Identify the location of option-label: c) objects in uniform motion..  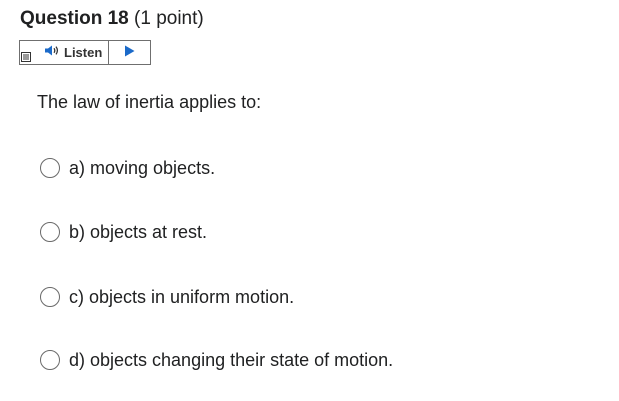
(182, 297).